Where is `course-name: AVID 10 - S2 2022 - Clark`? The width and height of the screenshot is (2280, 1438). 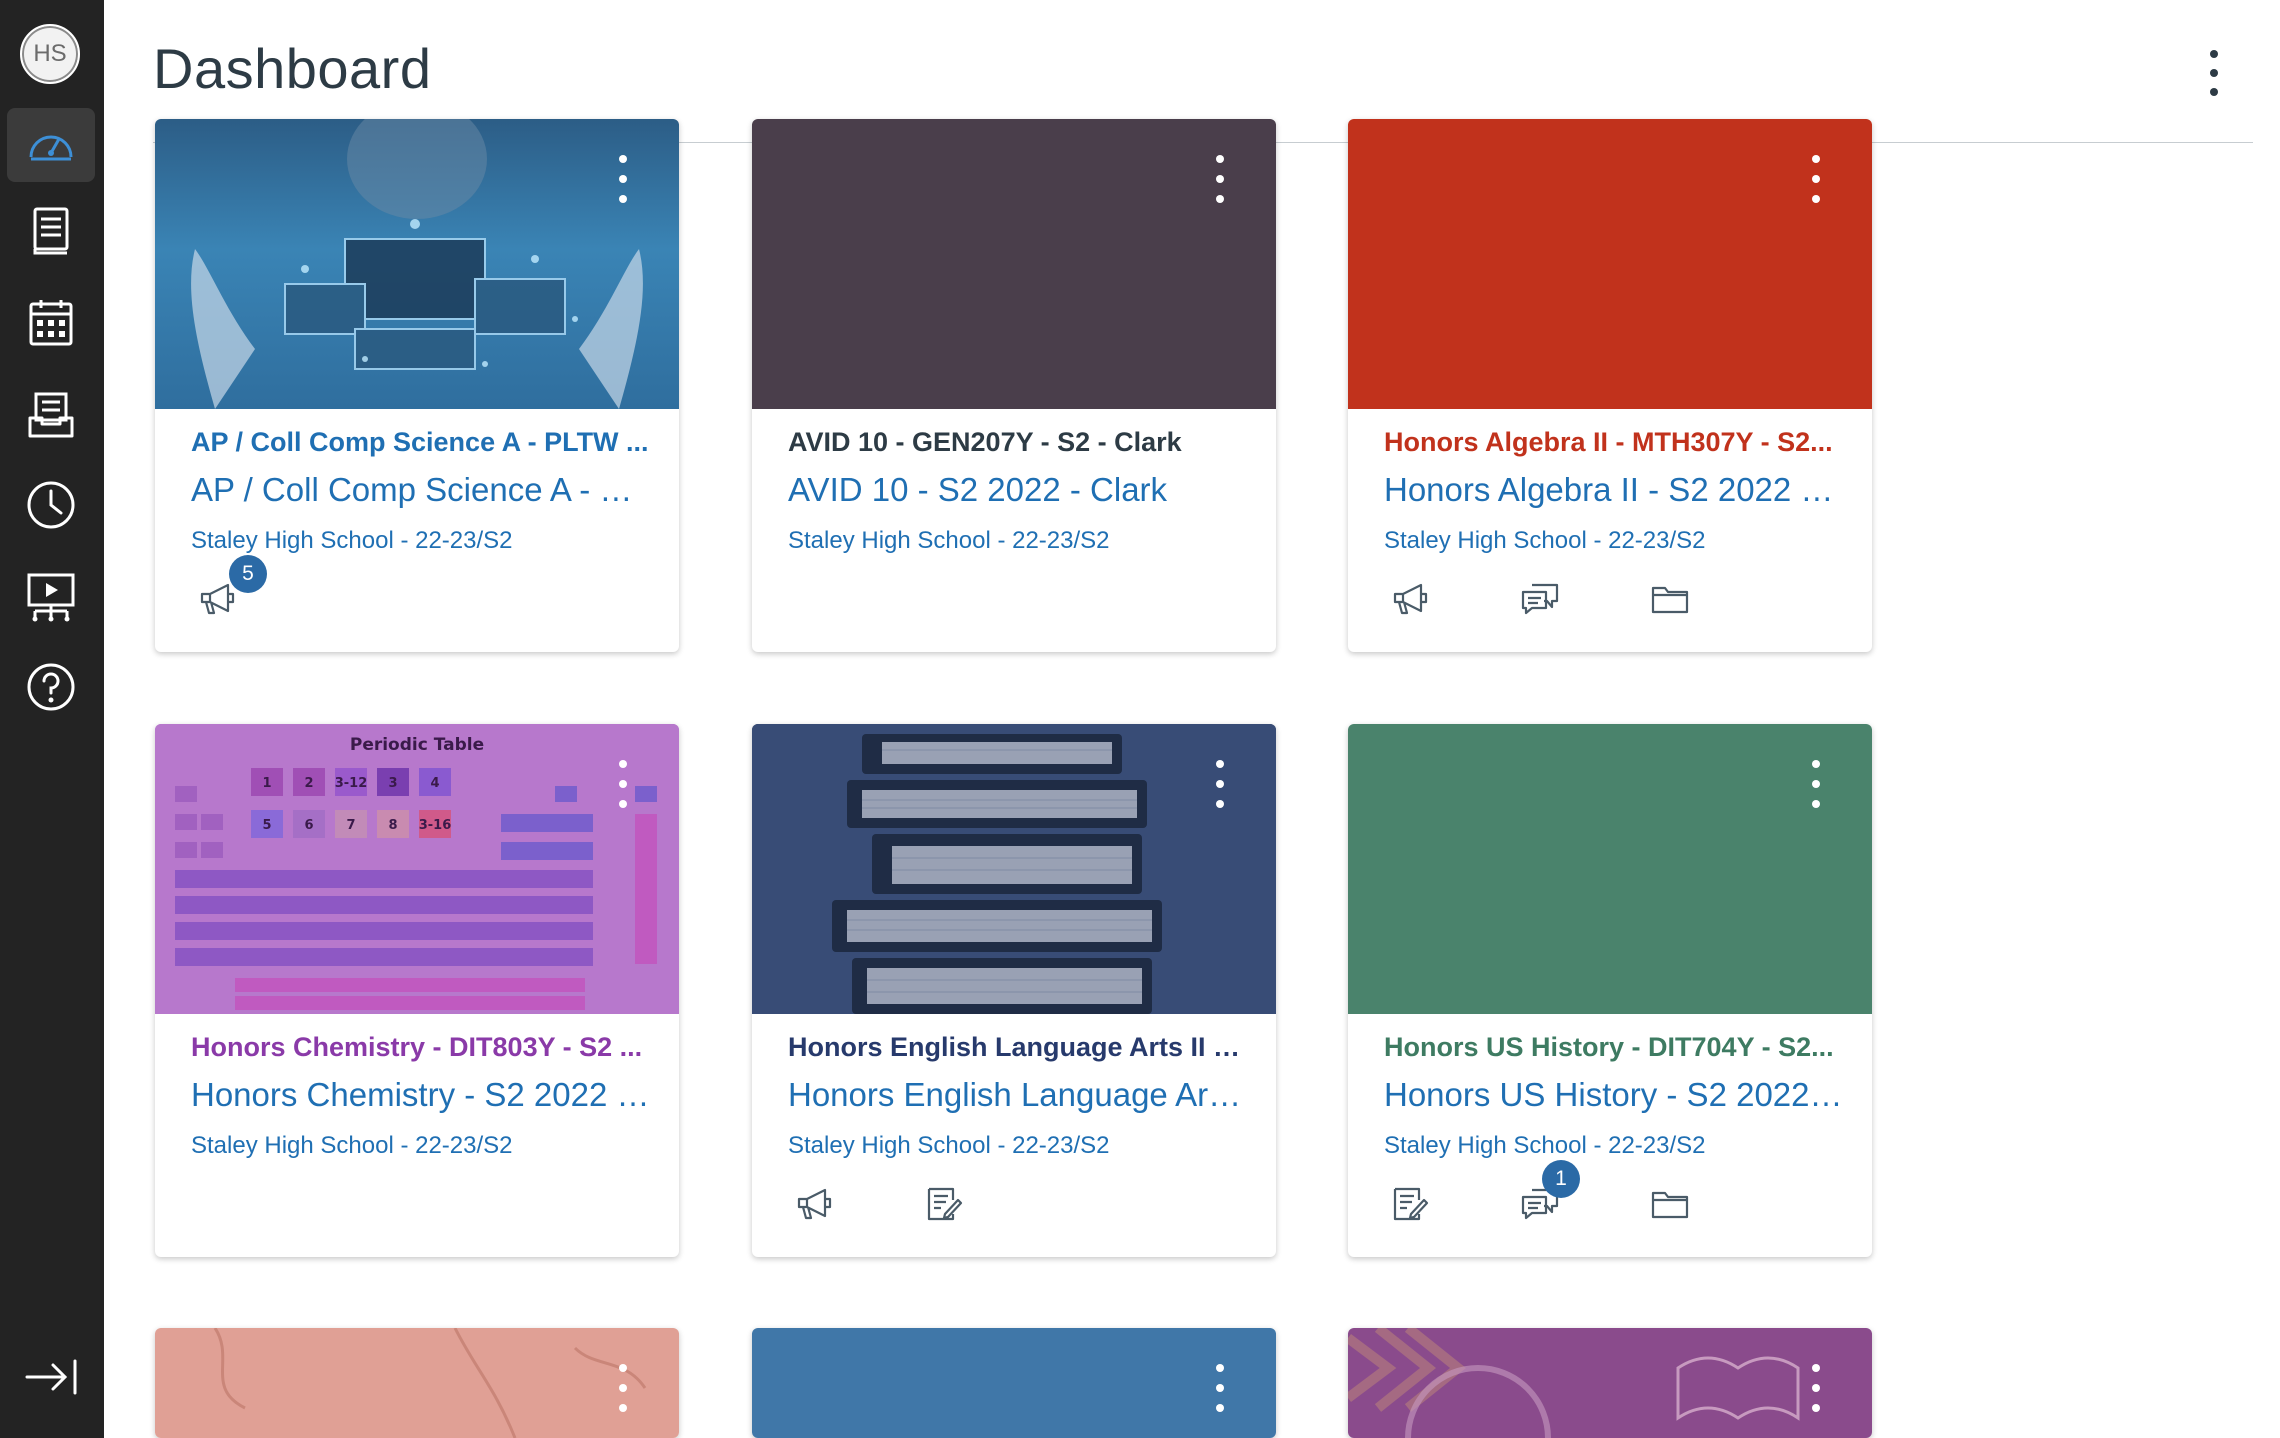
course-name: AVID 10 - S2 2022 - Clark is located at coordinates (1018, 490).